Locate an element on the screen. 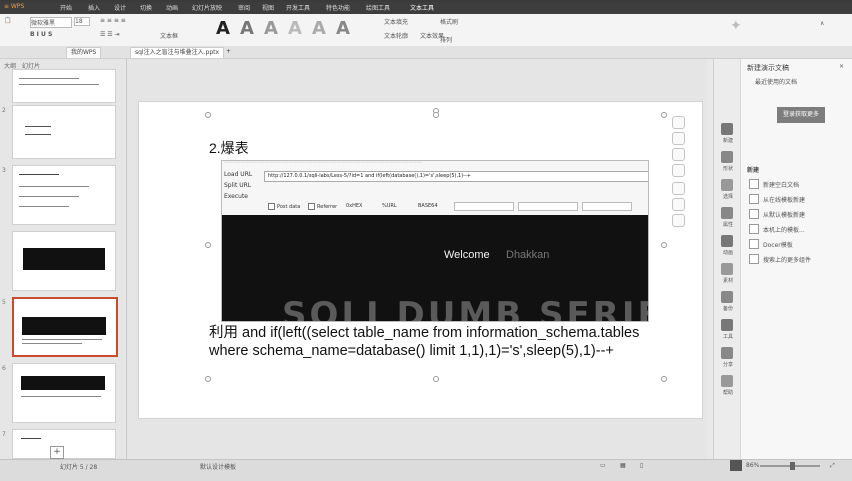  menu-text-tools: 文本工具 is located at coordinates (422, 7).